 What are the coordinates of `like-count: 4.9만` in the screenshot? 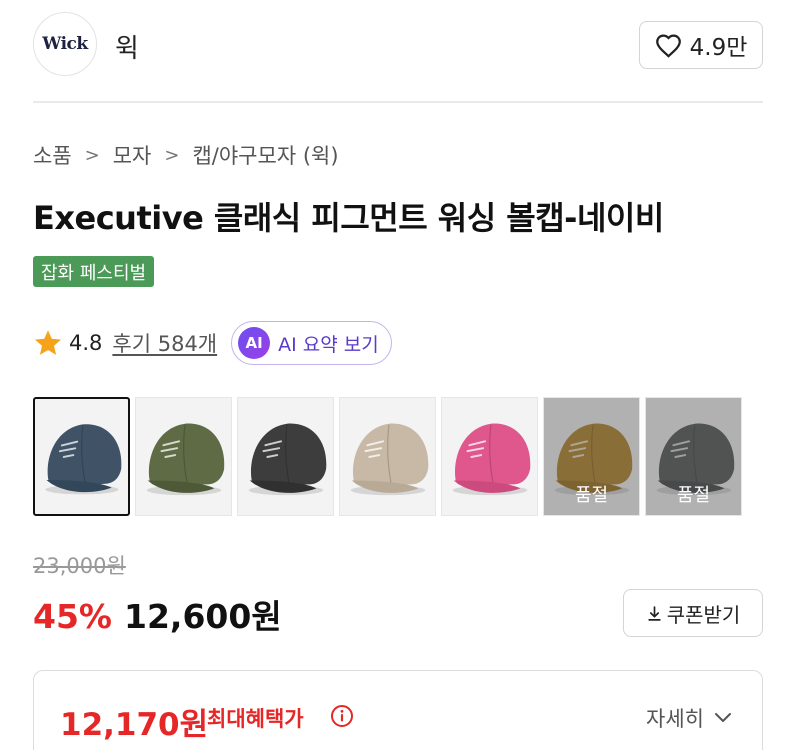 It's located at (718, 48).